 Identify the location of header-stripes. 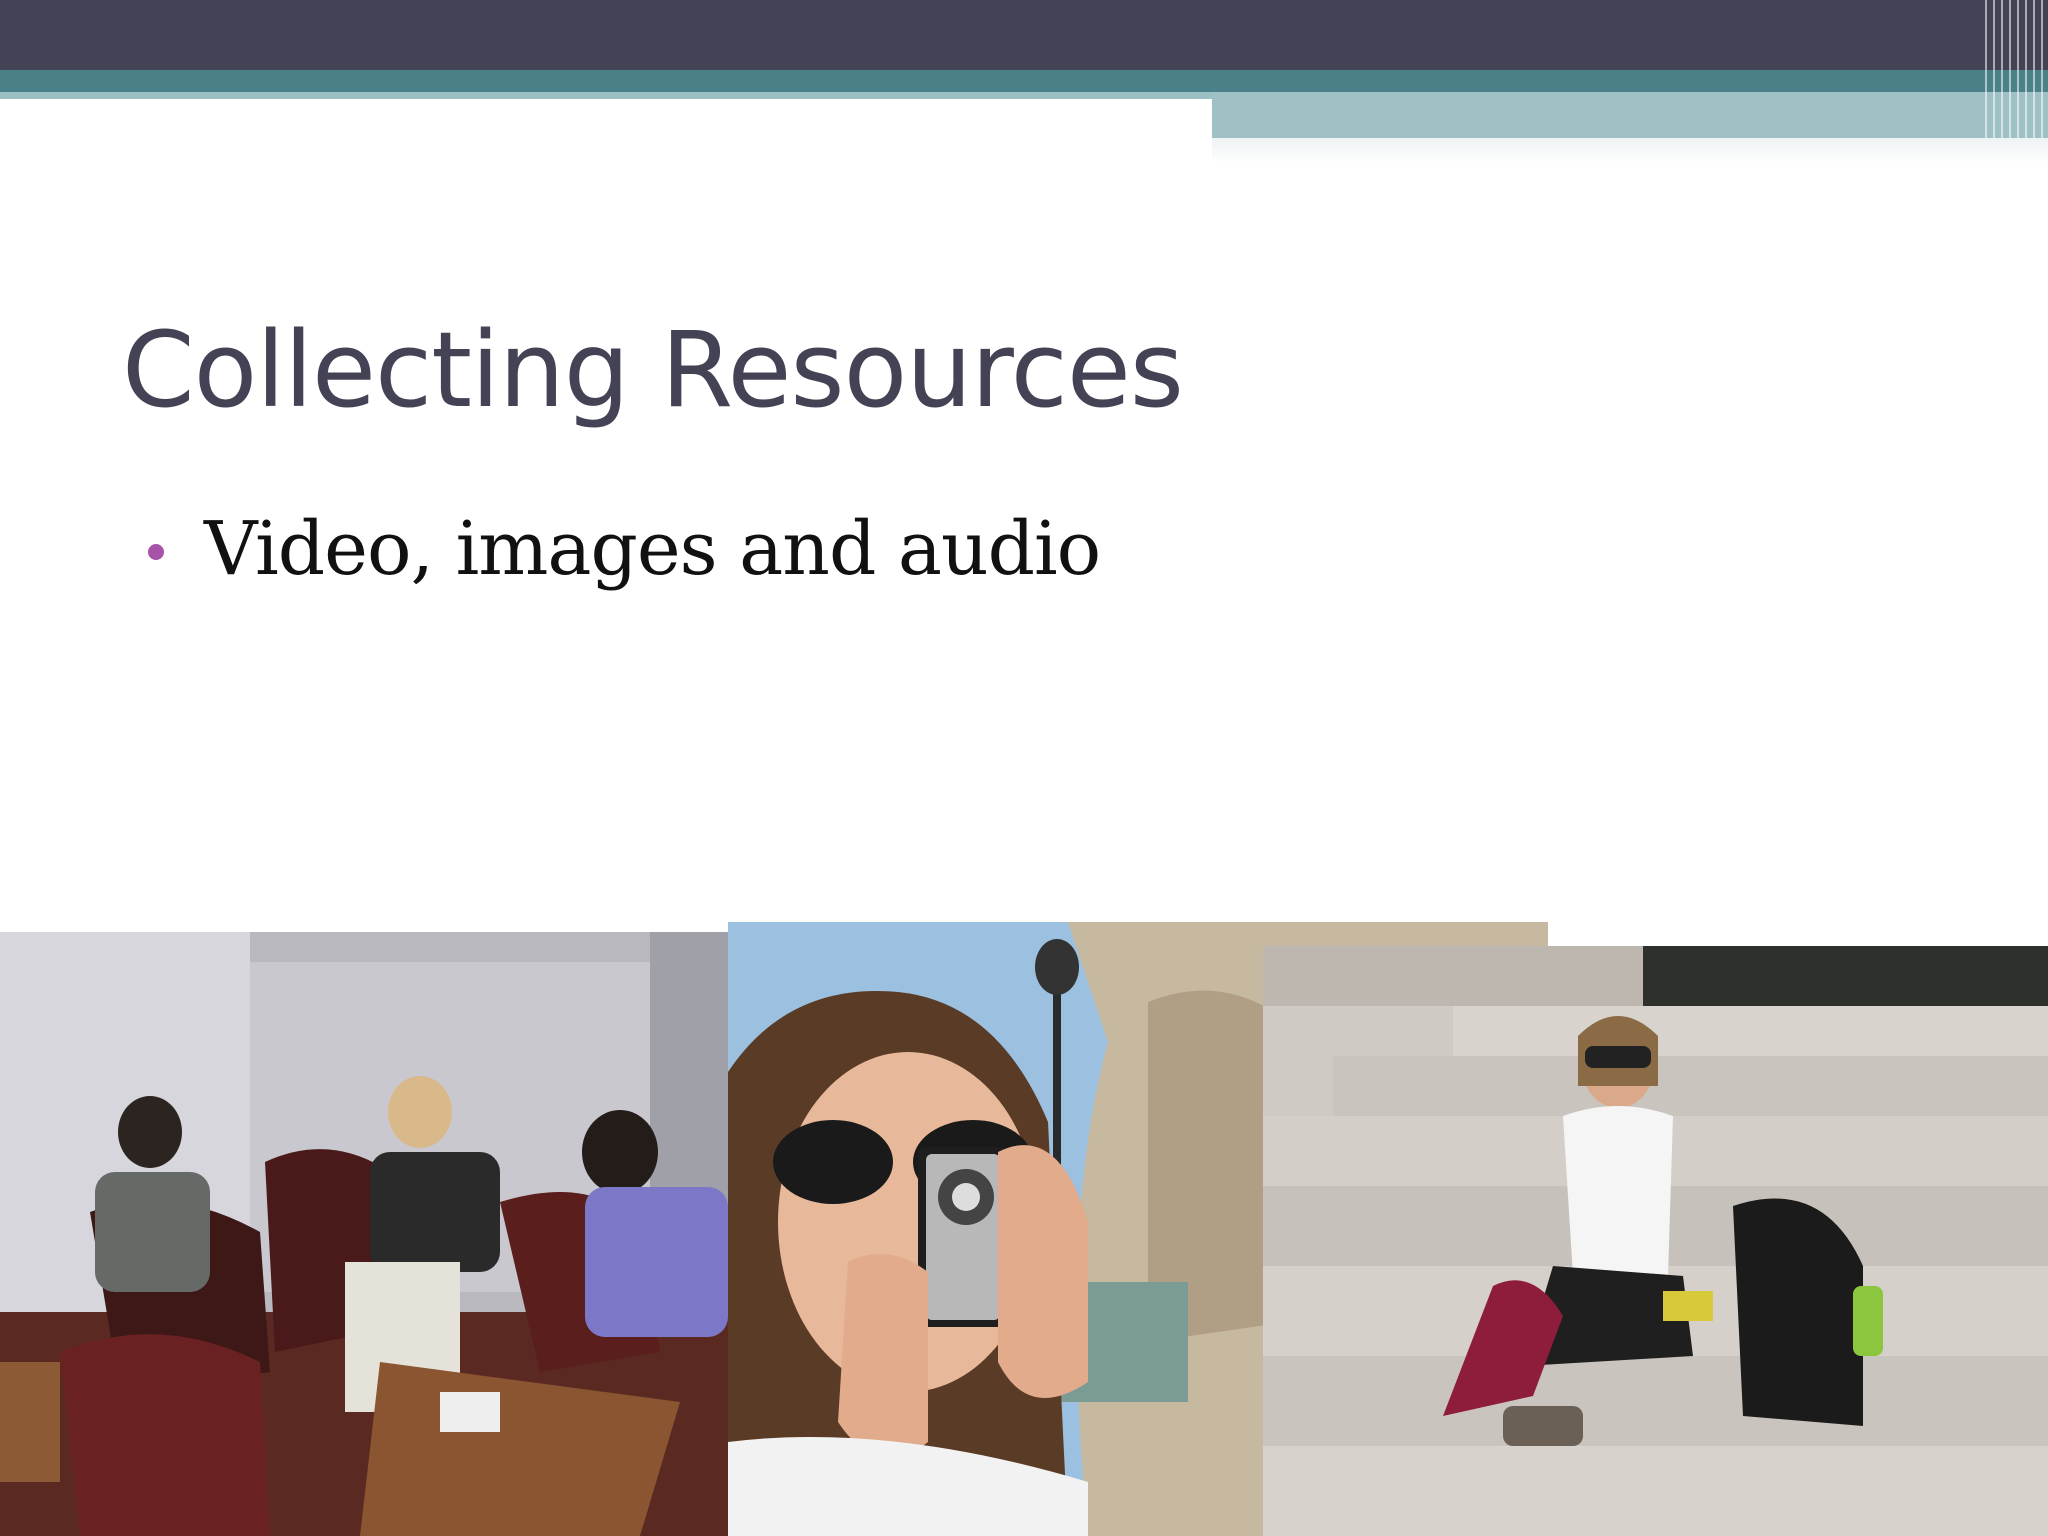
(2016, 69).